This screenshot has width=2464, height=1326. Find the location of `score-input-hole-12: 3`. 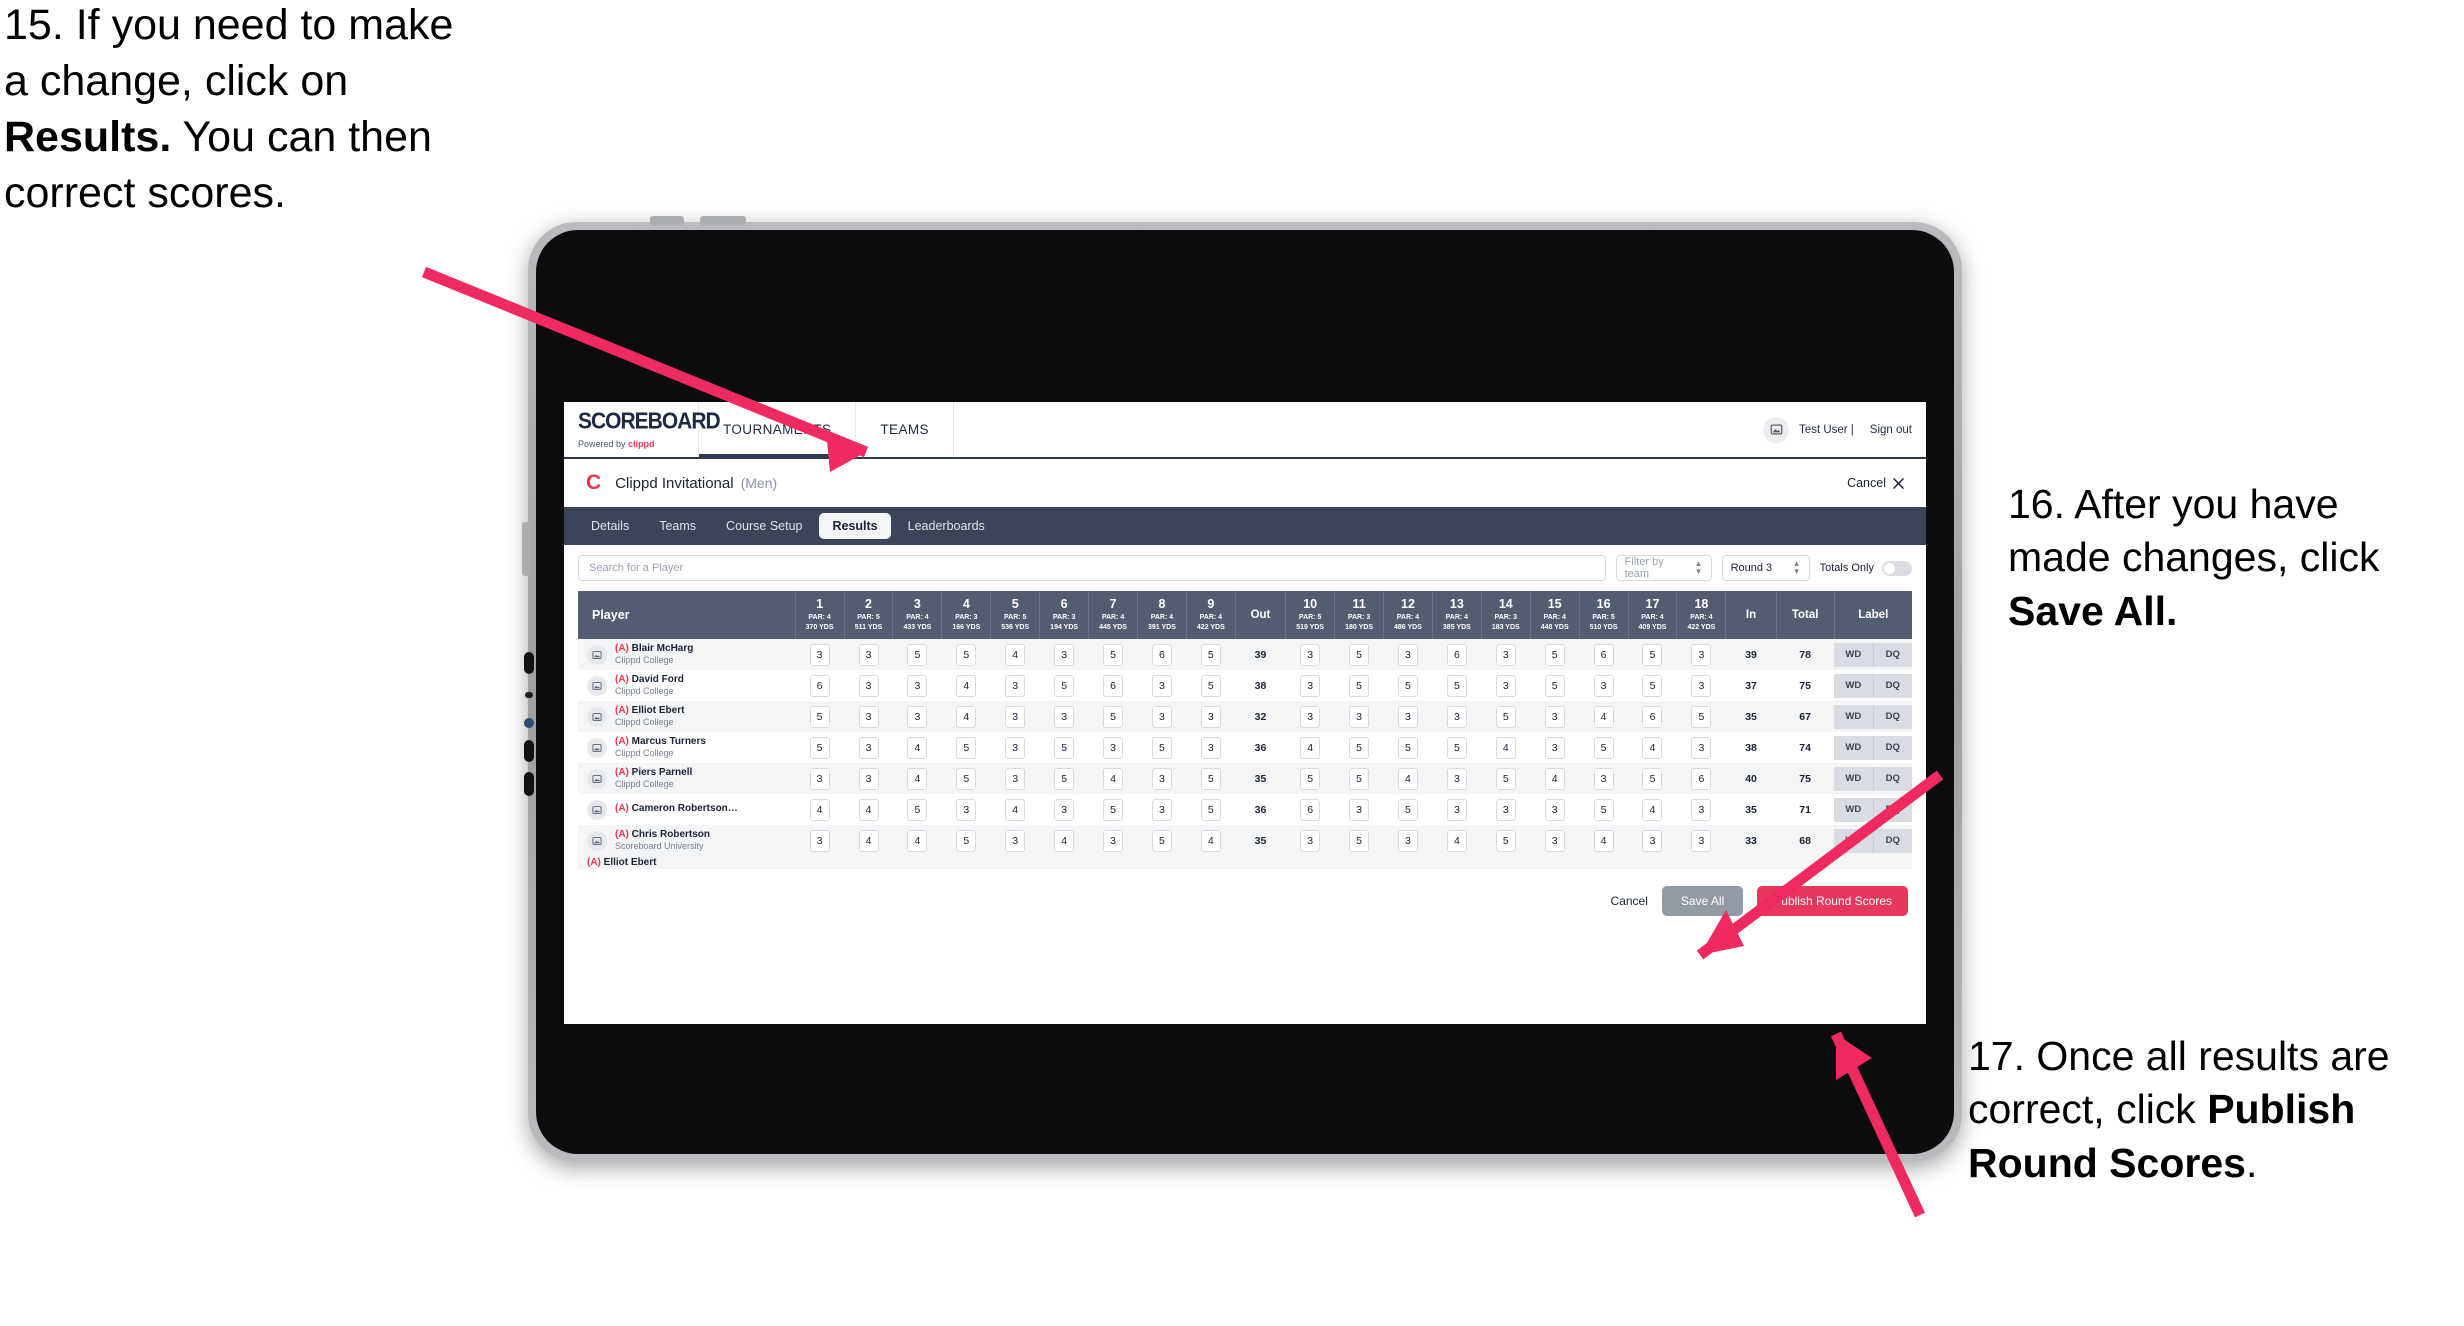

score-input-hole-12: 3 is located at coordinates (1407, 654).